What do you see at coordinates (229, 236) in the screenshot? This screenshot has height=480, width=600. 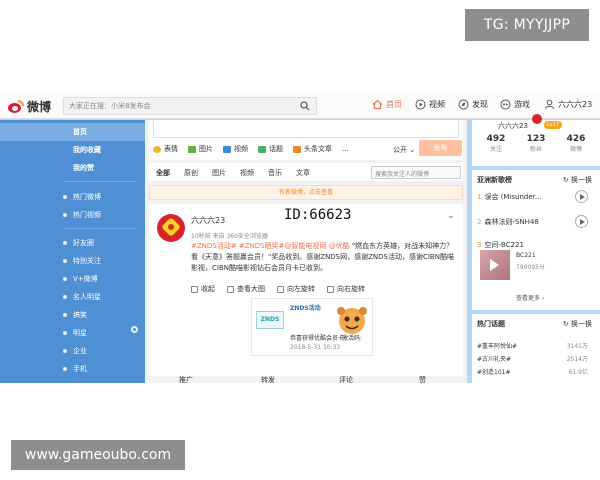 I see `post-meta: 10秒前 来自 360安全浏览器` at bounding box center [229, 236].